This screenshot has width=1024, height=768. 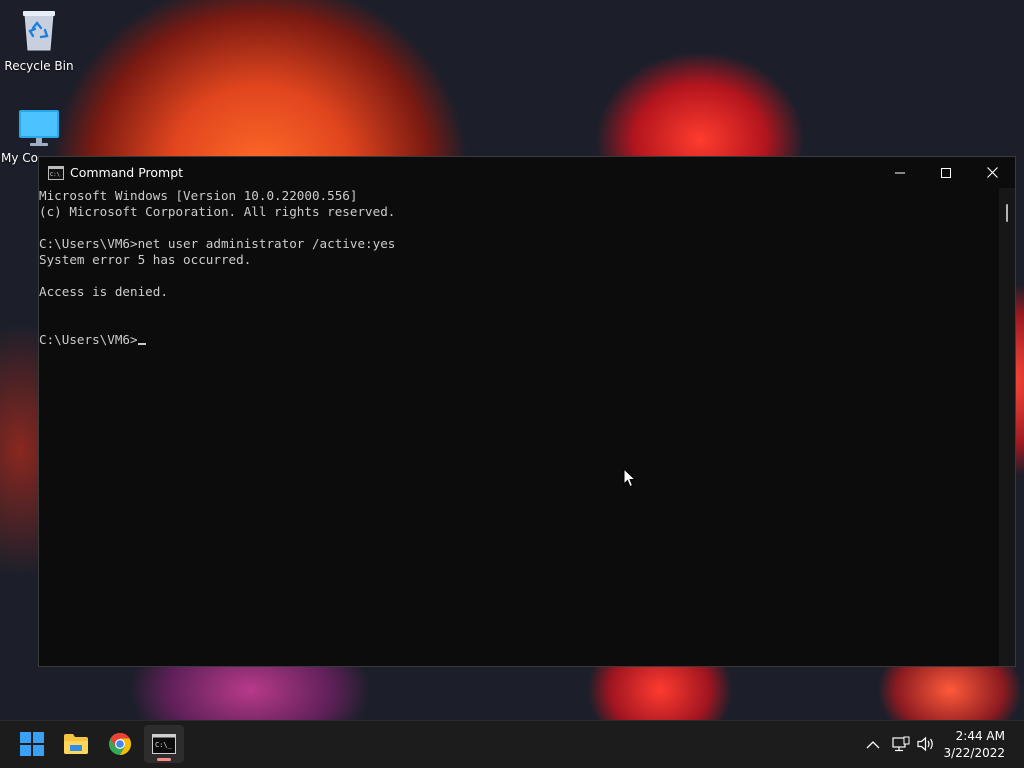 What do you see at coordinates (141, 344) in the screenshot?
I see `text-cursor` at bounding box center [141, 344].